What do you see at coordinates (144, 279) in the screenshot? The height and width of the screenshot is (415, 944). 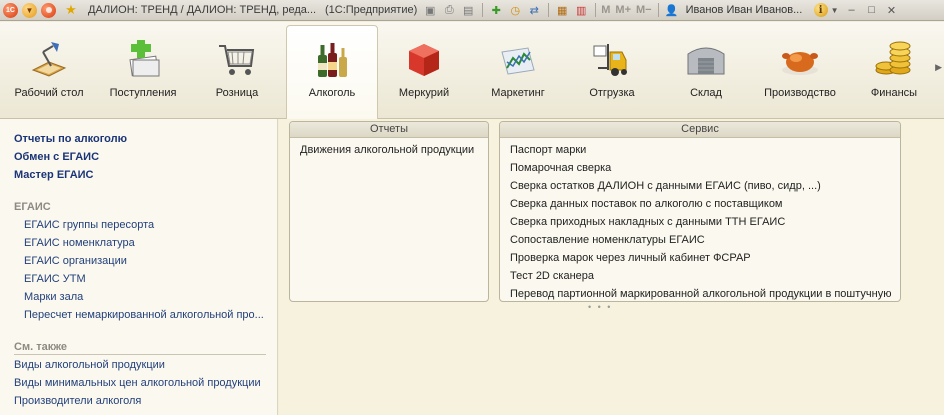 I see `nav-item: ЕГАИС УТМ` at bounding box center [144, 279].